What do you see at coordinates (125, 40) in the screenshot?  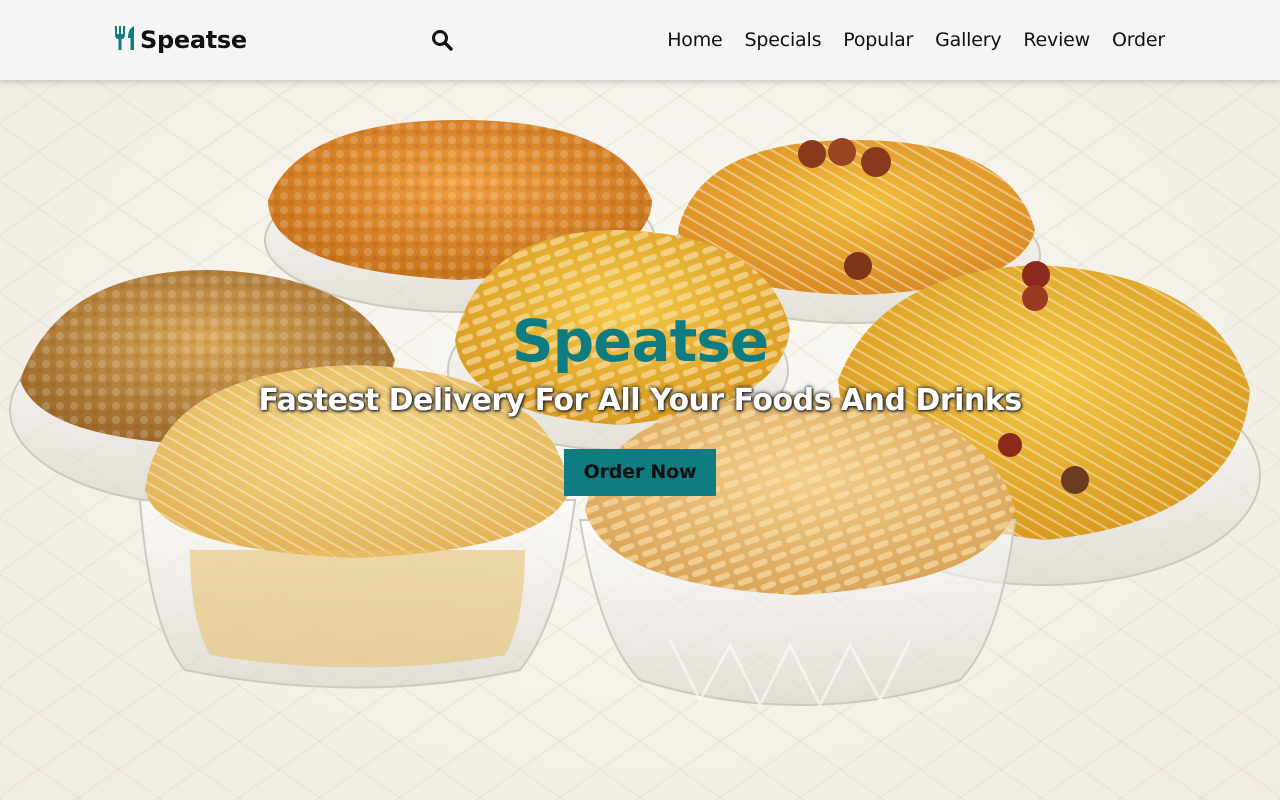 I see `utensils-icon` at bounding box center [125, 40].